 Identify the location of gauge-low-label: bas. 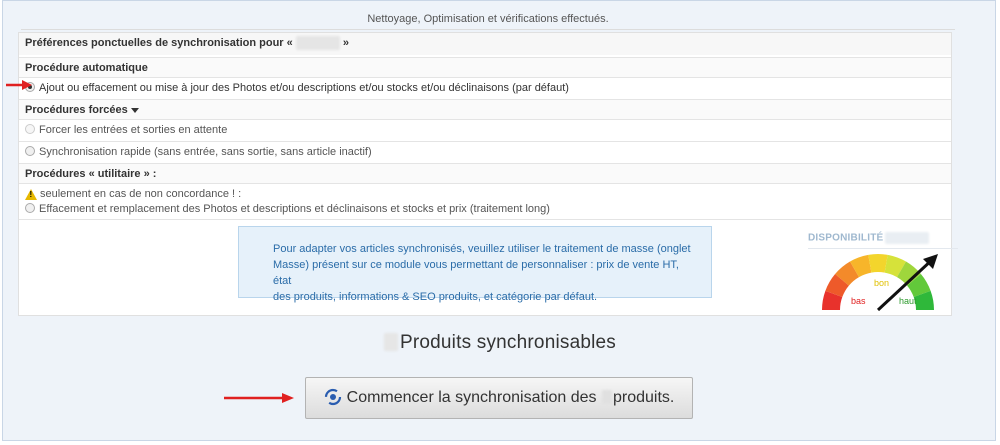
(858, 301).